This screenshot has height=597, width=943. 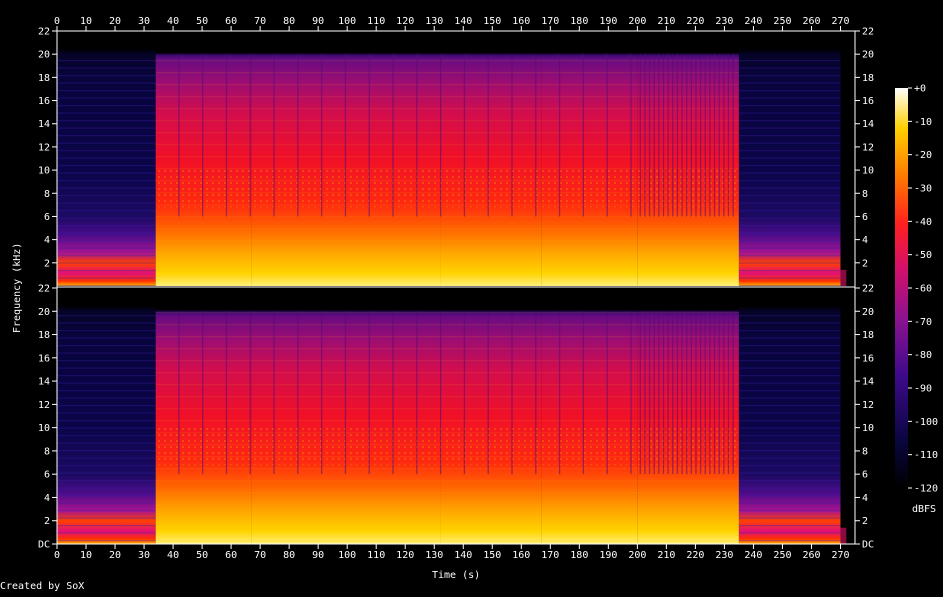 I want to click on x-tick-label-top: 0, so click(x=57, y=21).